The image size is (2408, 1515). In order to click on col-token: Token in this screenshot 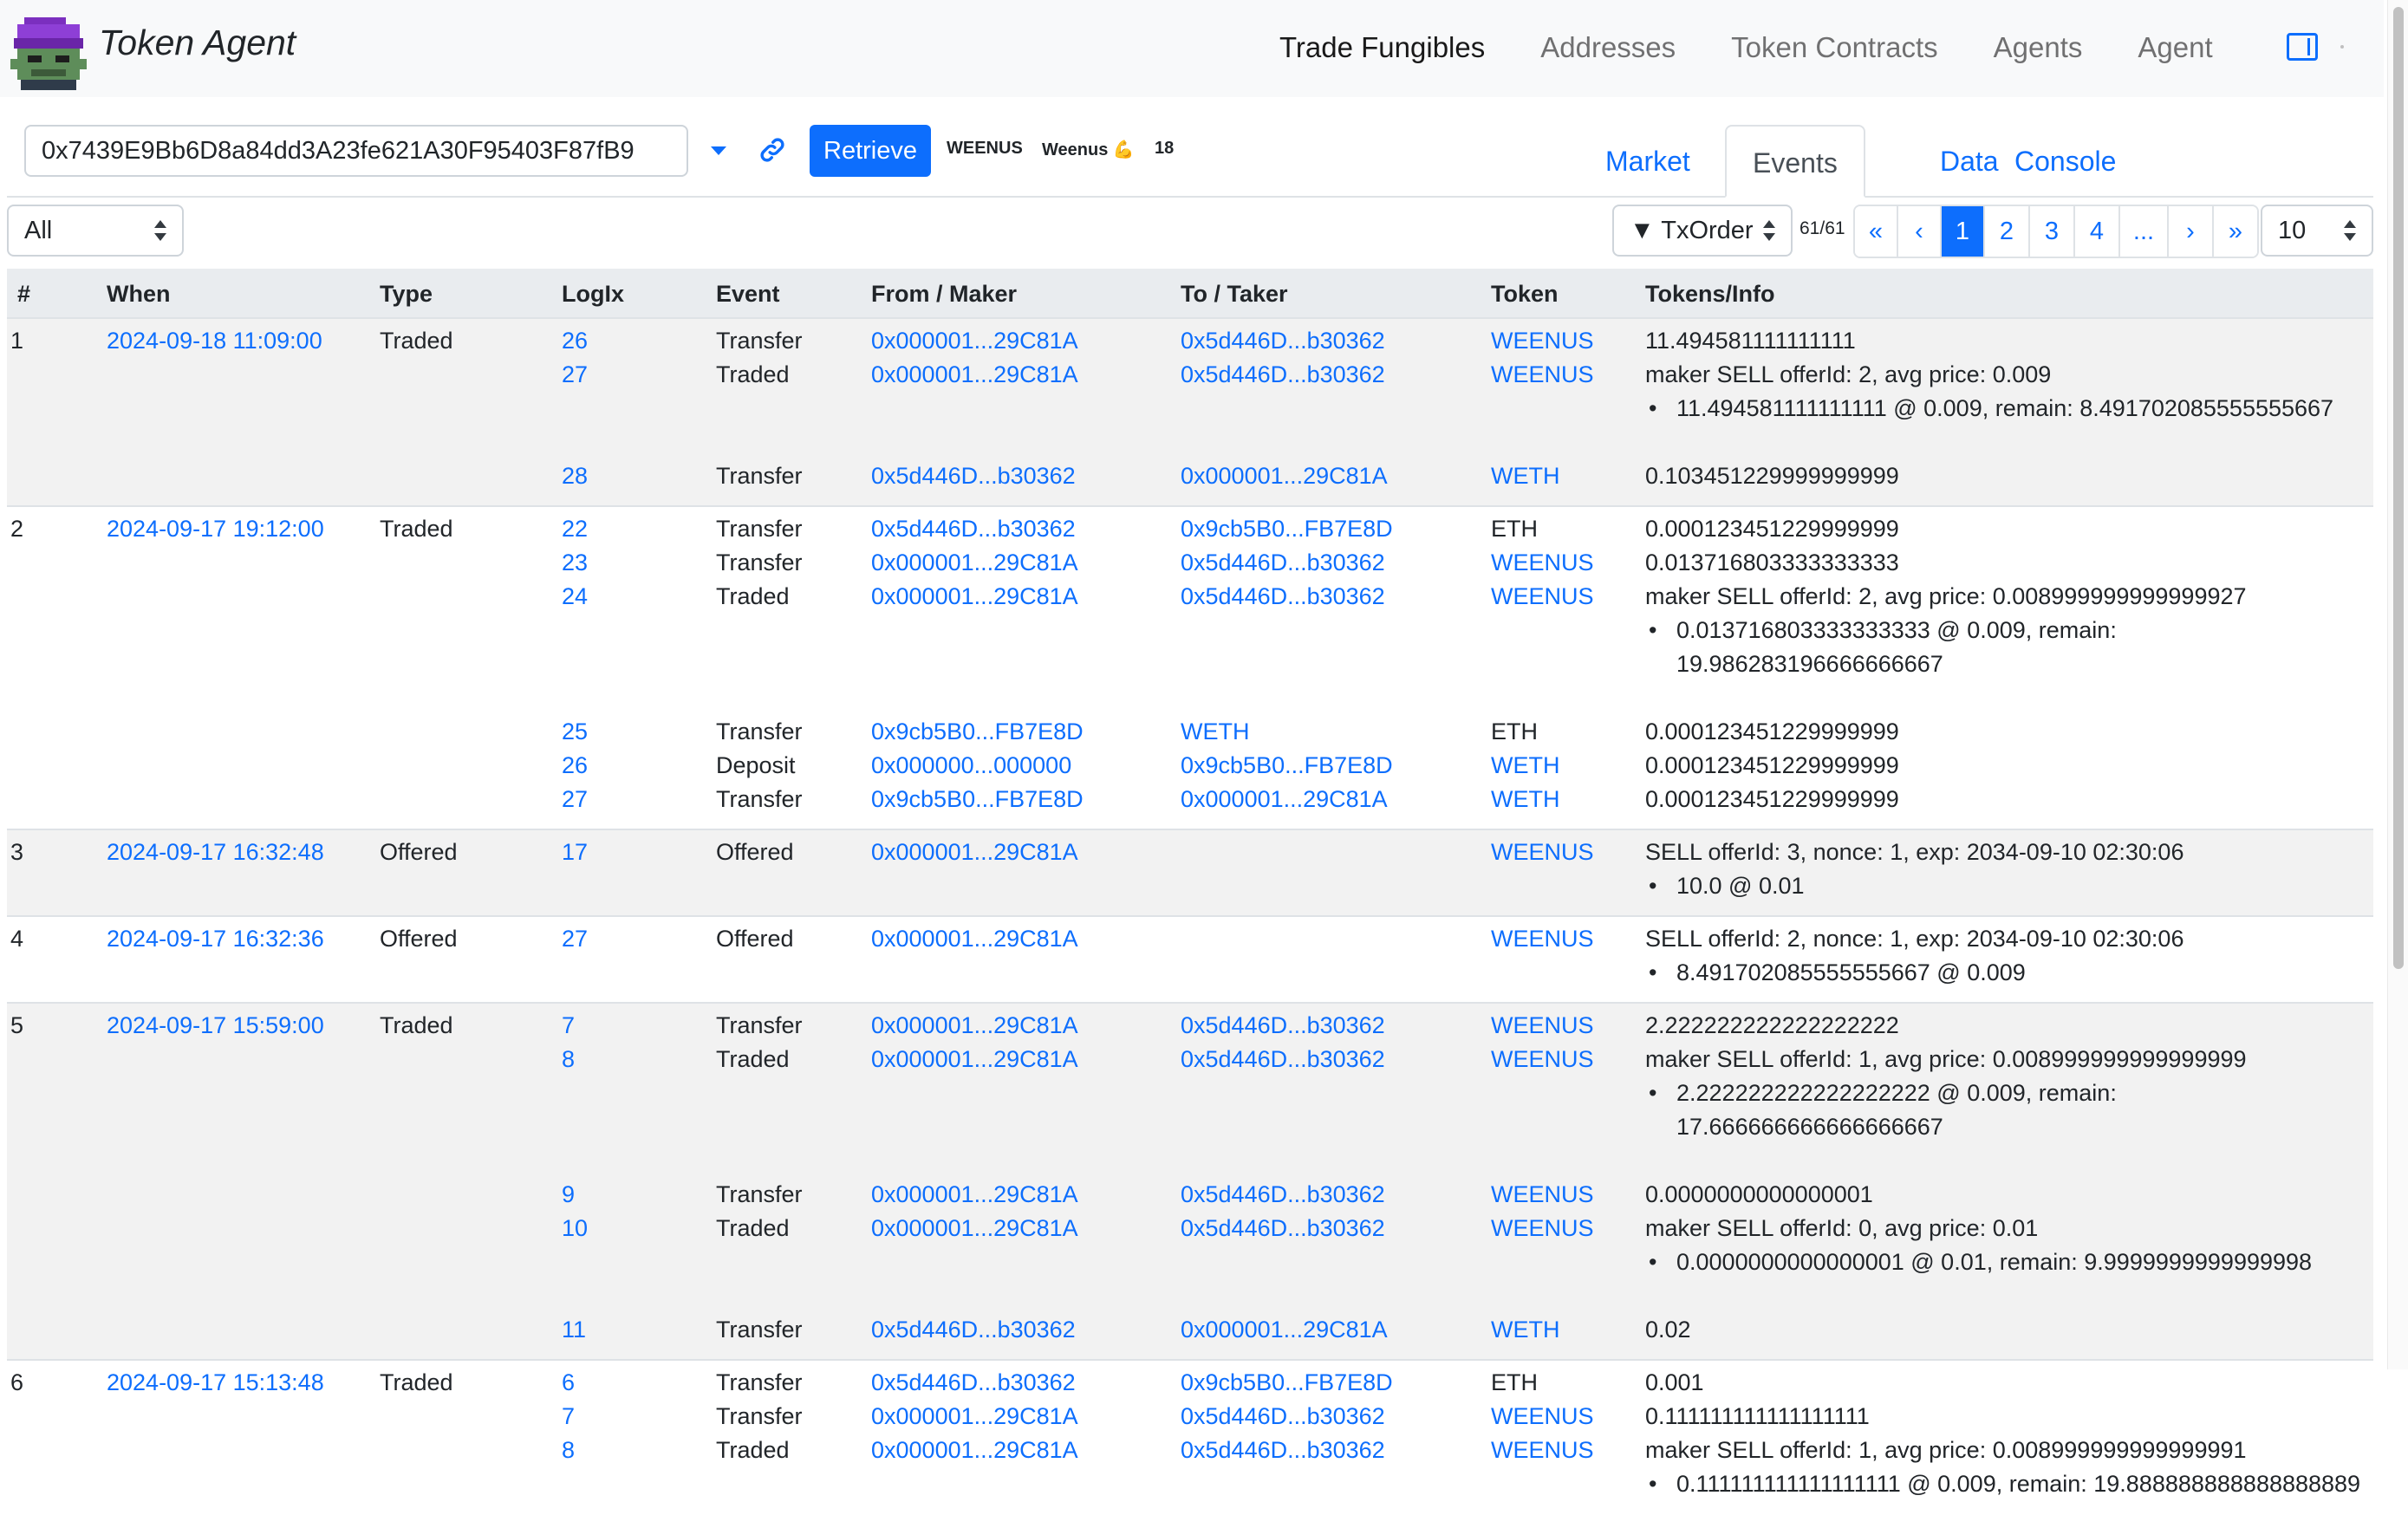, I will do `click(1525, 294)`.